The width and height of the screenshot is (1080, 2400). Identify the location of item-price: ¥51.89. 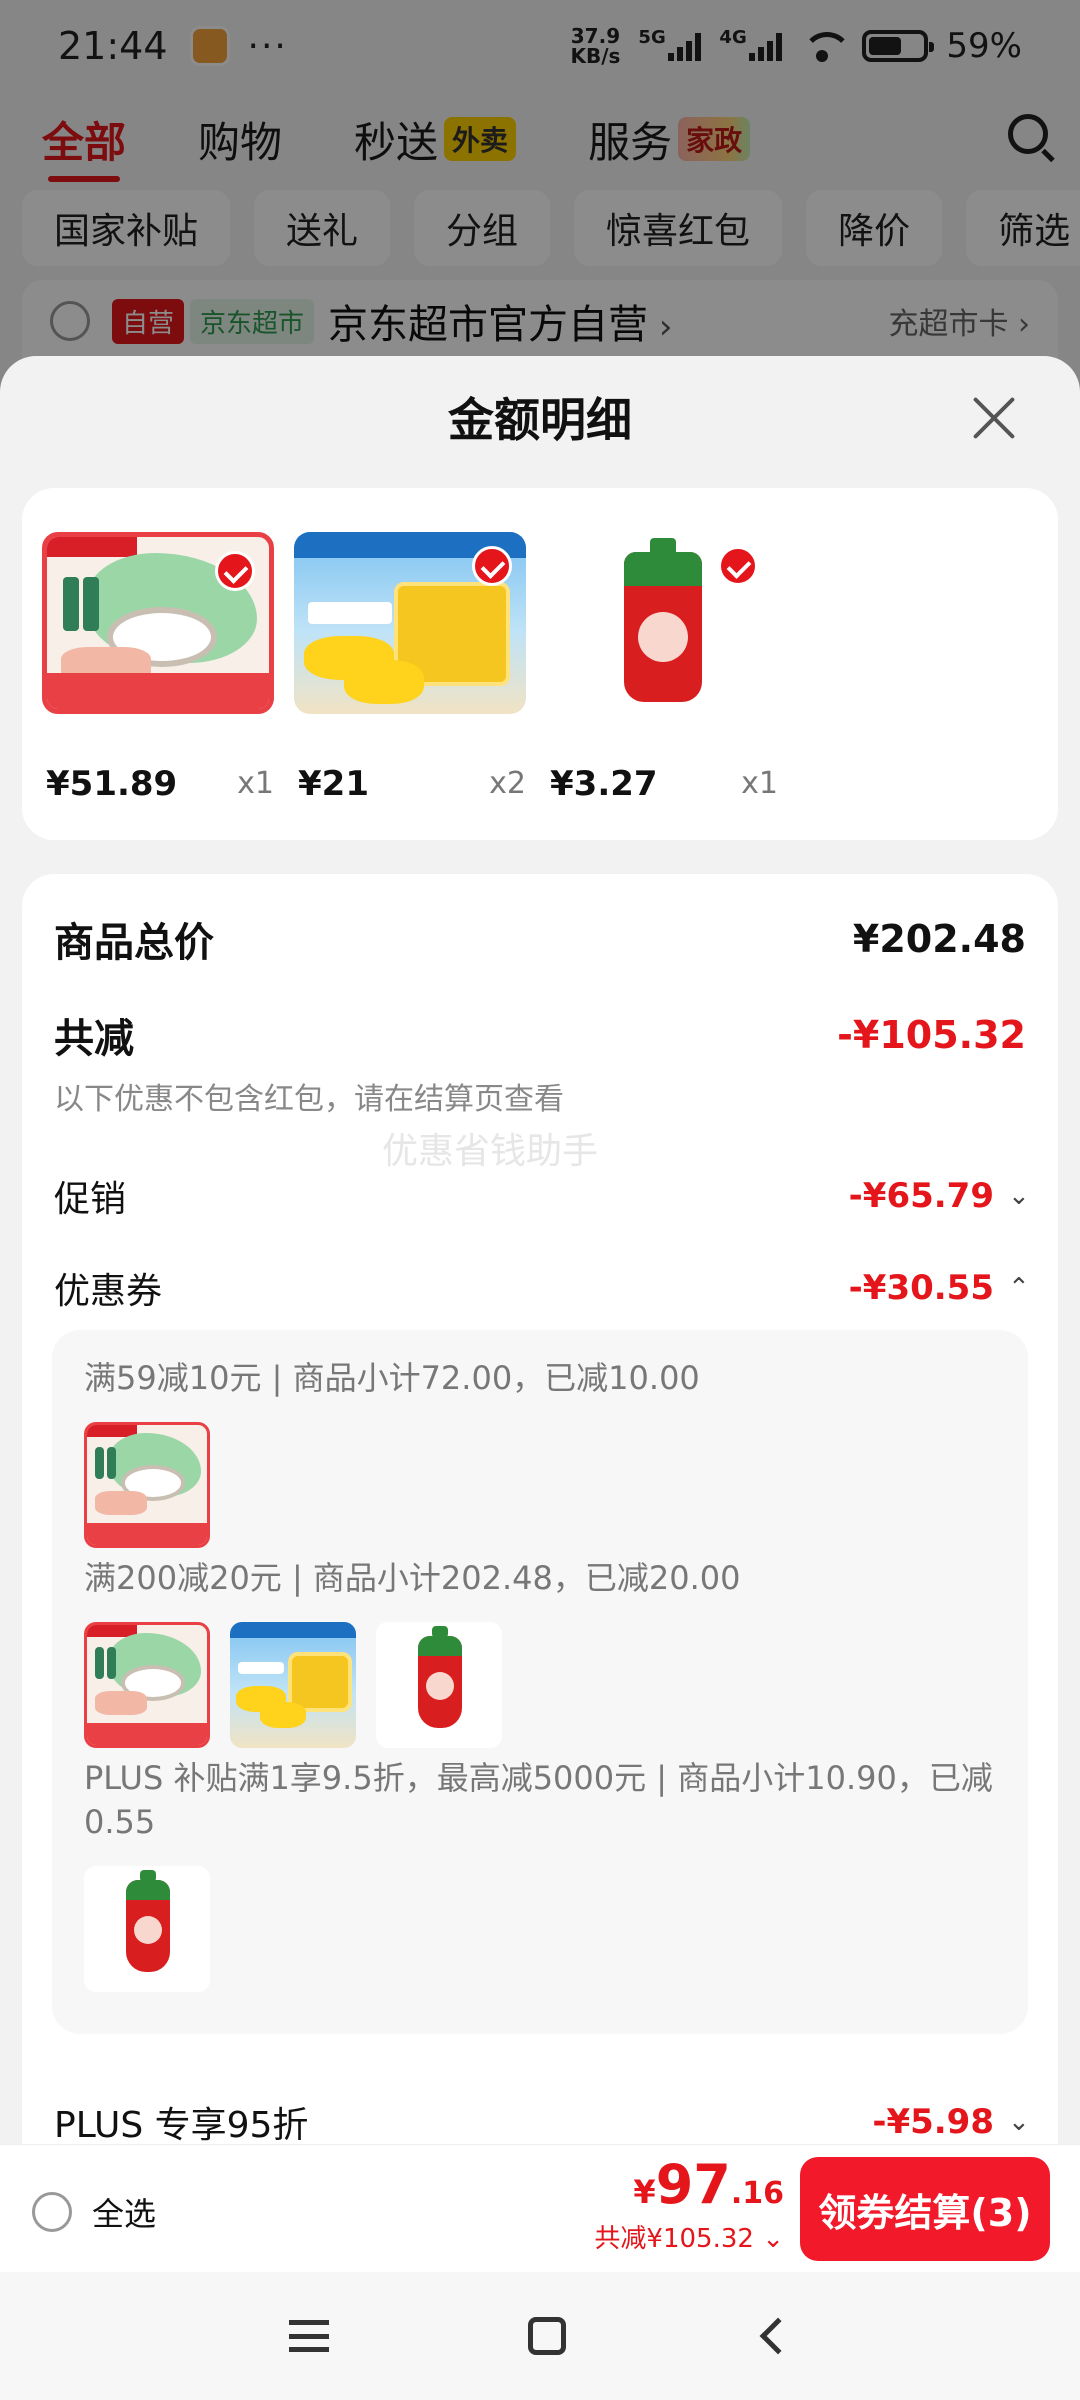
(112, 784).